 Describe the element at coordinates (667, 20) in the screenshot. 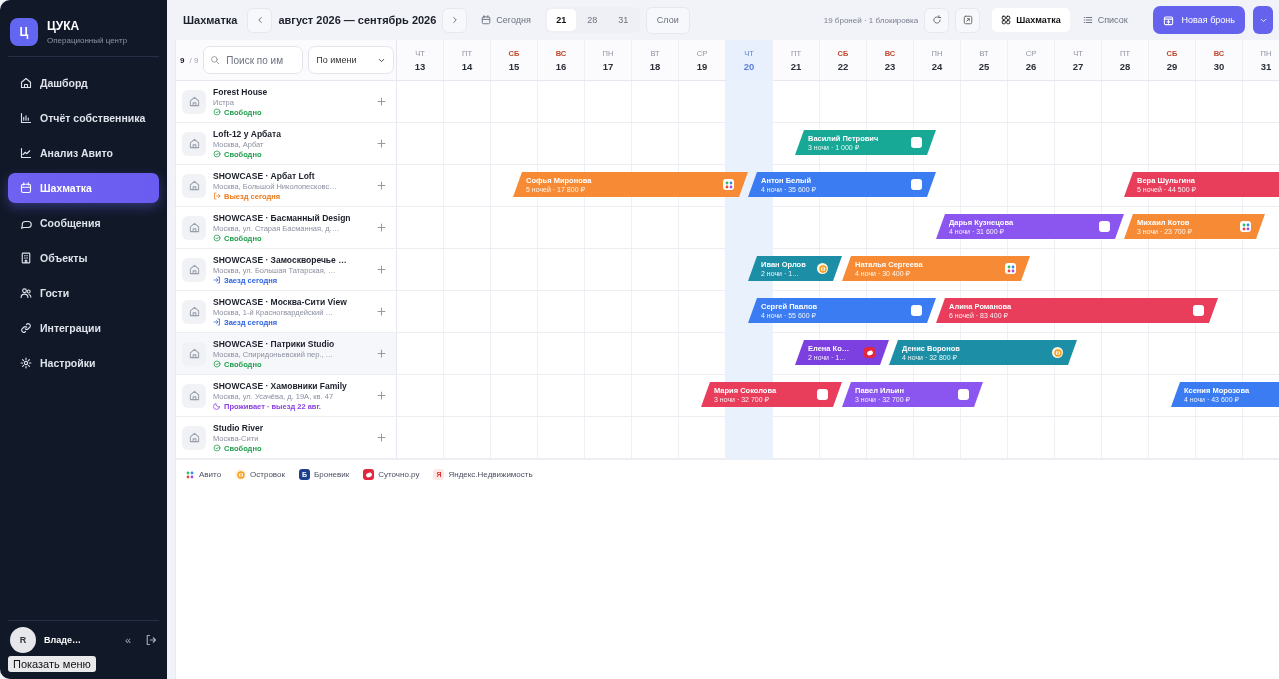

I see `layers-button: Слои` at that location.